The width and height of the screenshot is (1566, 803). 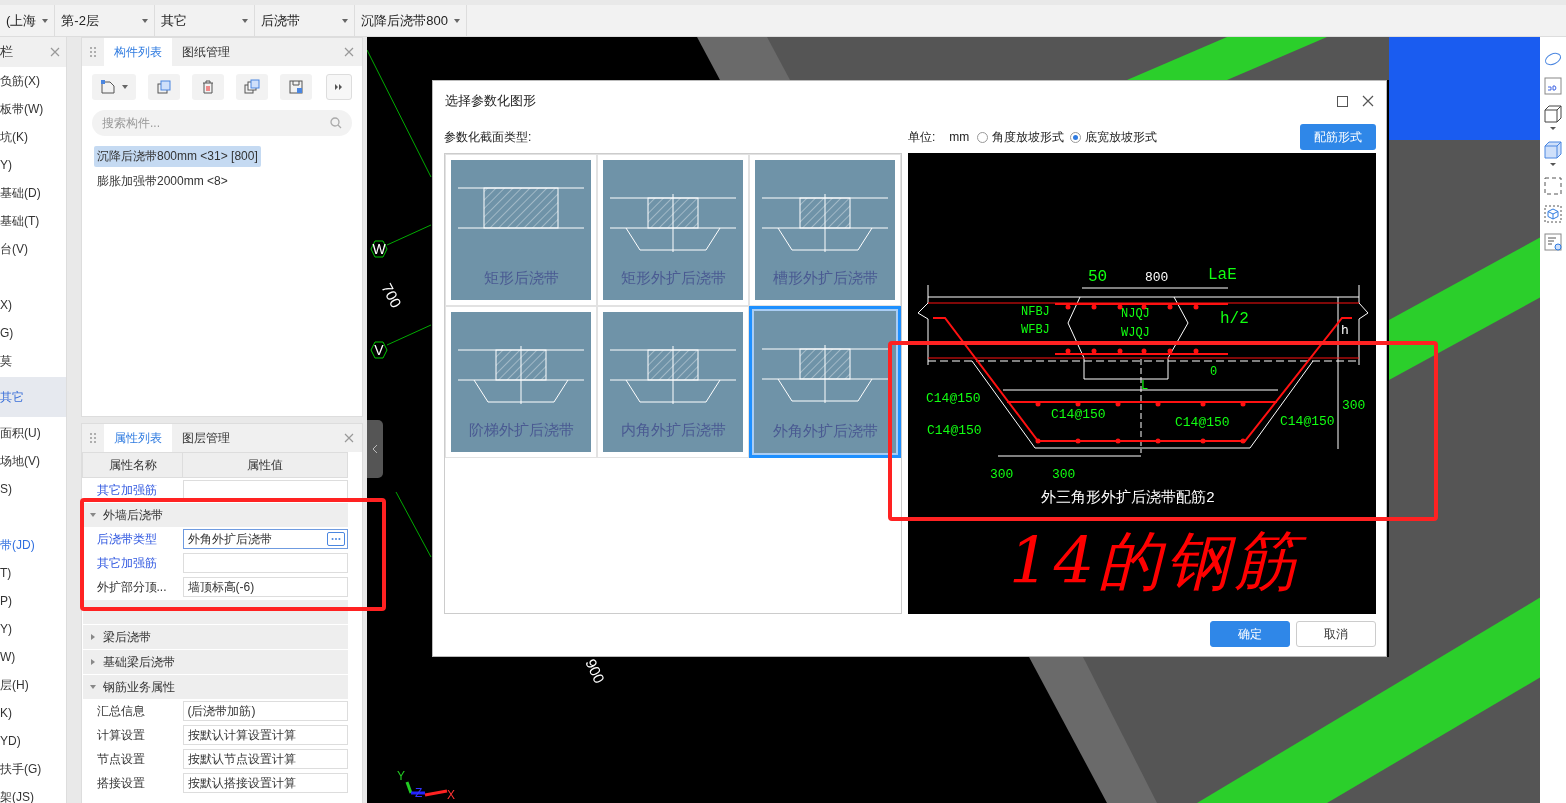 I want to click on sidebar-item: 莫, so click(x=33, y=361).